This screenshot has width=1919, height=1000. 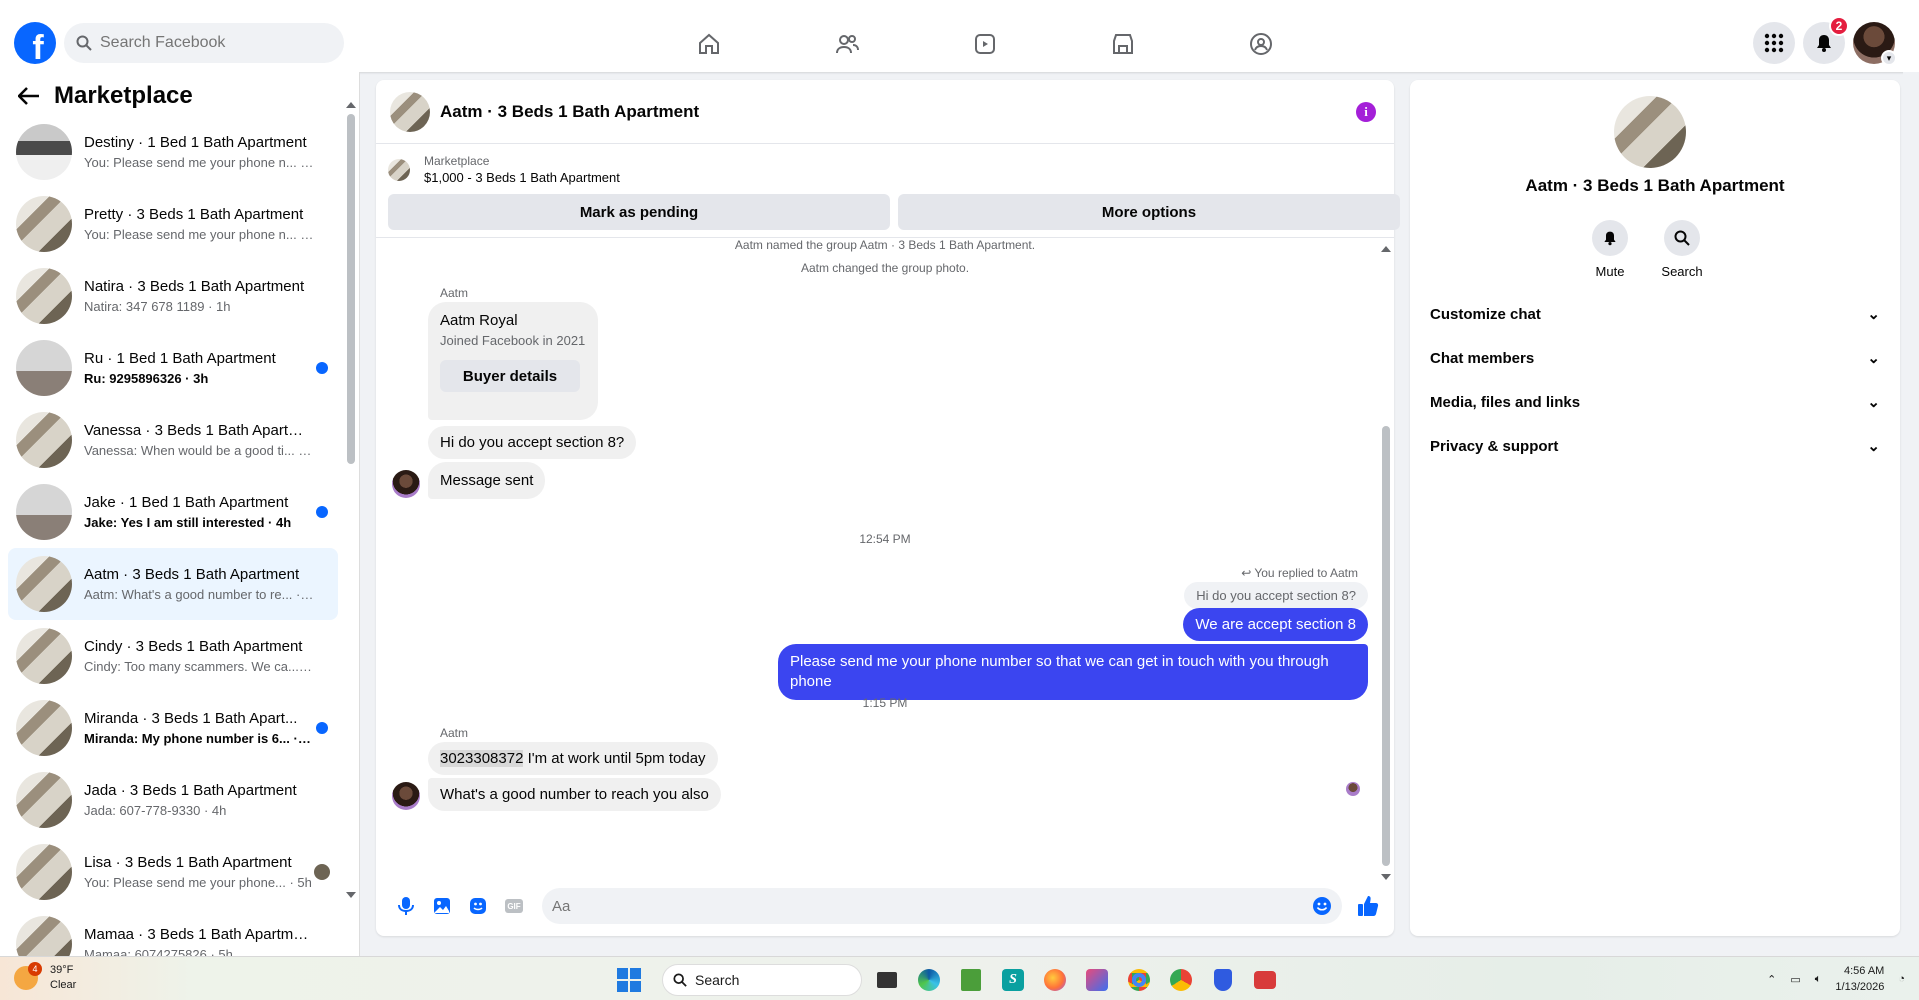 What do you see at coordinates (971, 980) in the screenshot?
I see `taskbar-app-notes` at bounding box center [971, 980].